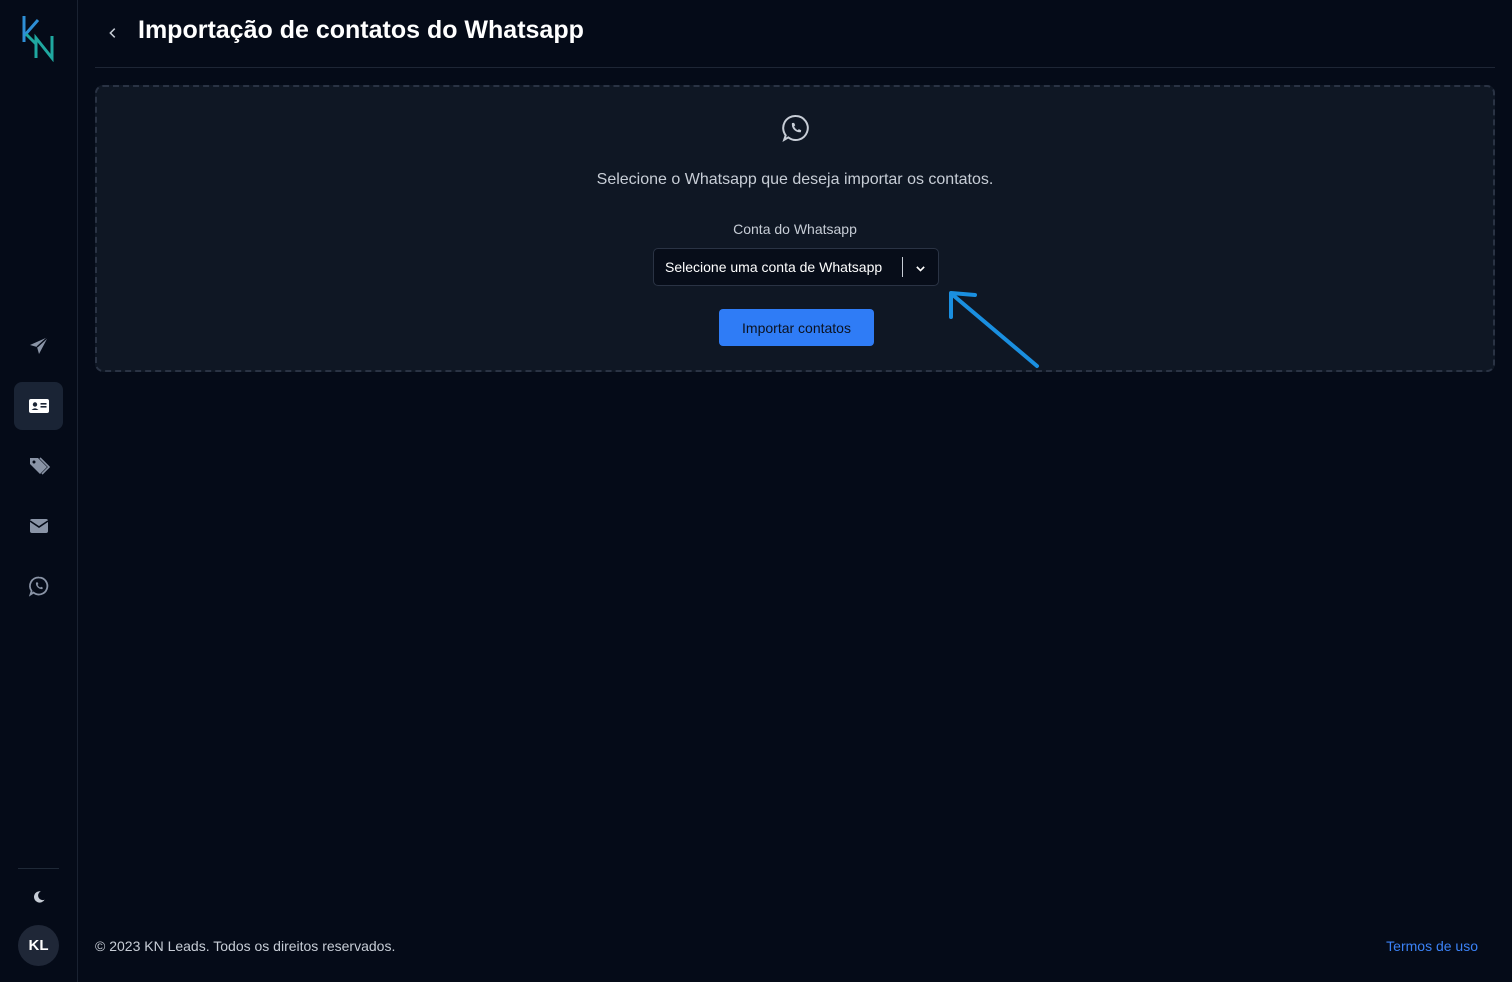 The height and width of the screenshot is (982, 1512). I want to click on chevron-down-icon, so click(920, 268).